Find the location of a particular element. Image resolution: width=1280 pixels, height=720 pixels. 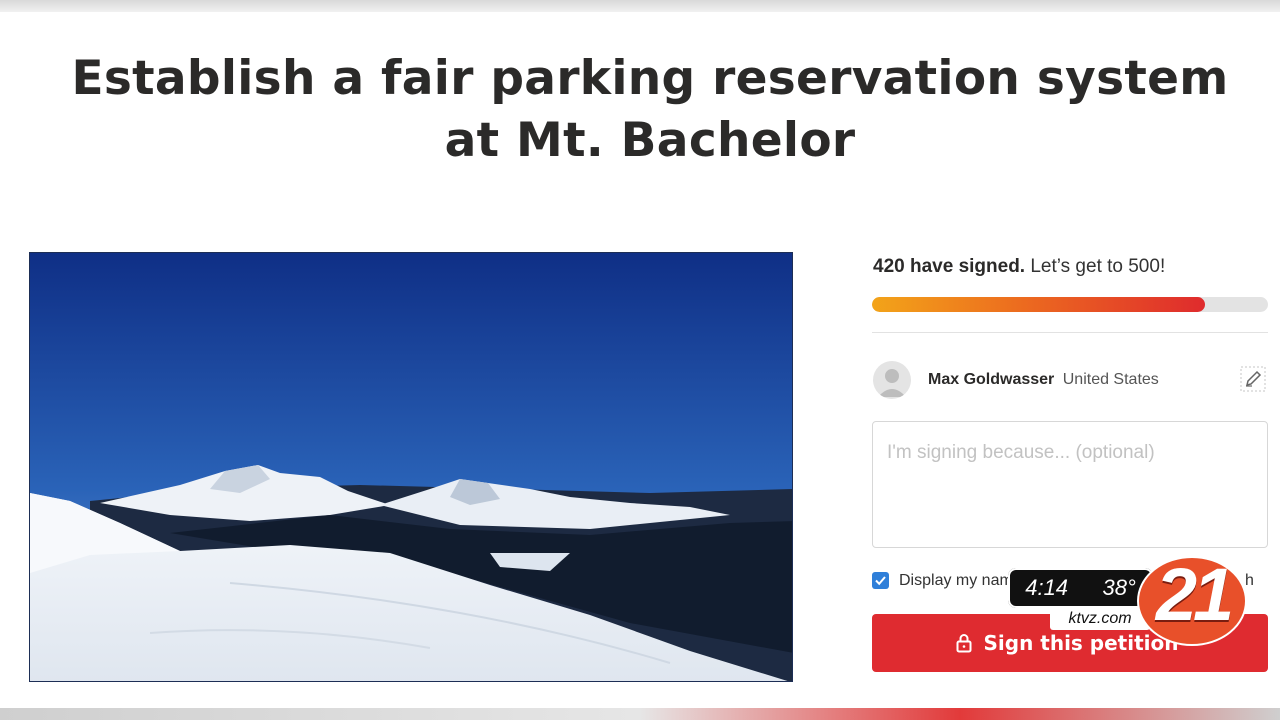

display-name-checkbox is located at coordinates (880, 580).